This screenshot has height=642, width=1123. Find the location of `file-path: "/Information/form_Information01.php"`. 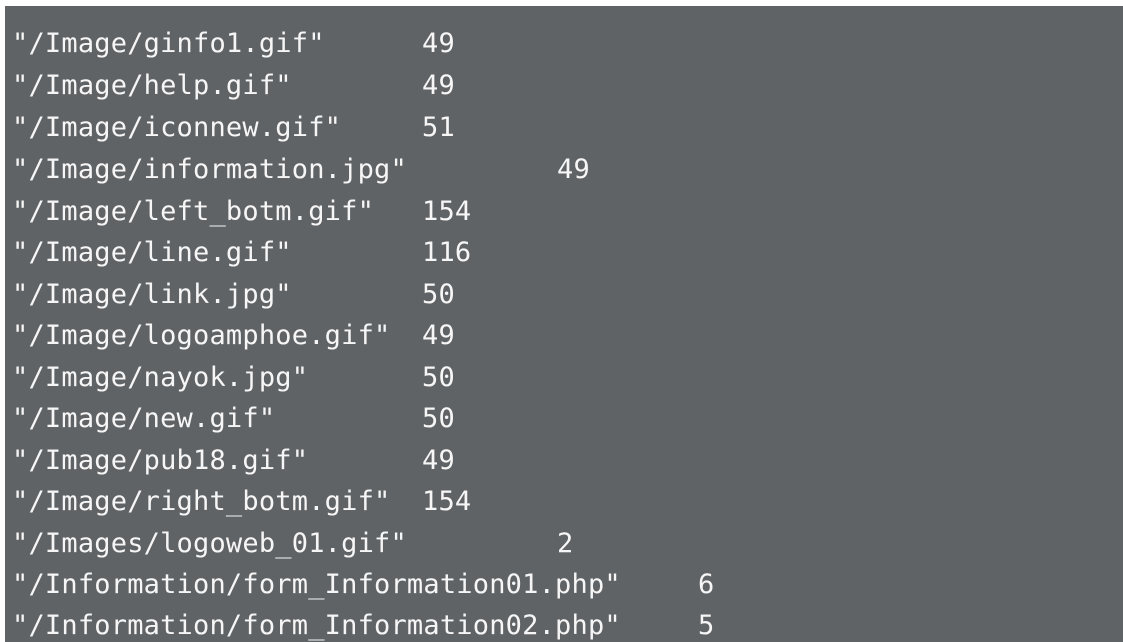

file-path: "/Information/form_Information01.php" is located at coordinates (316, 584).